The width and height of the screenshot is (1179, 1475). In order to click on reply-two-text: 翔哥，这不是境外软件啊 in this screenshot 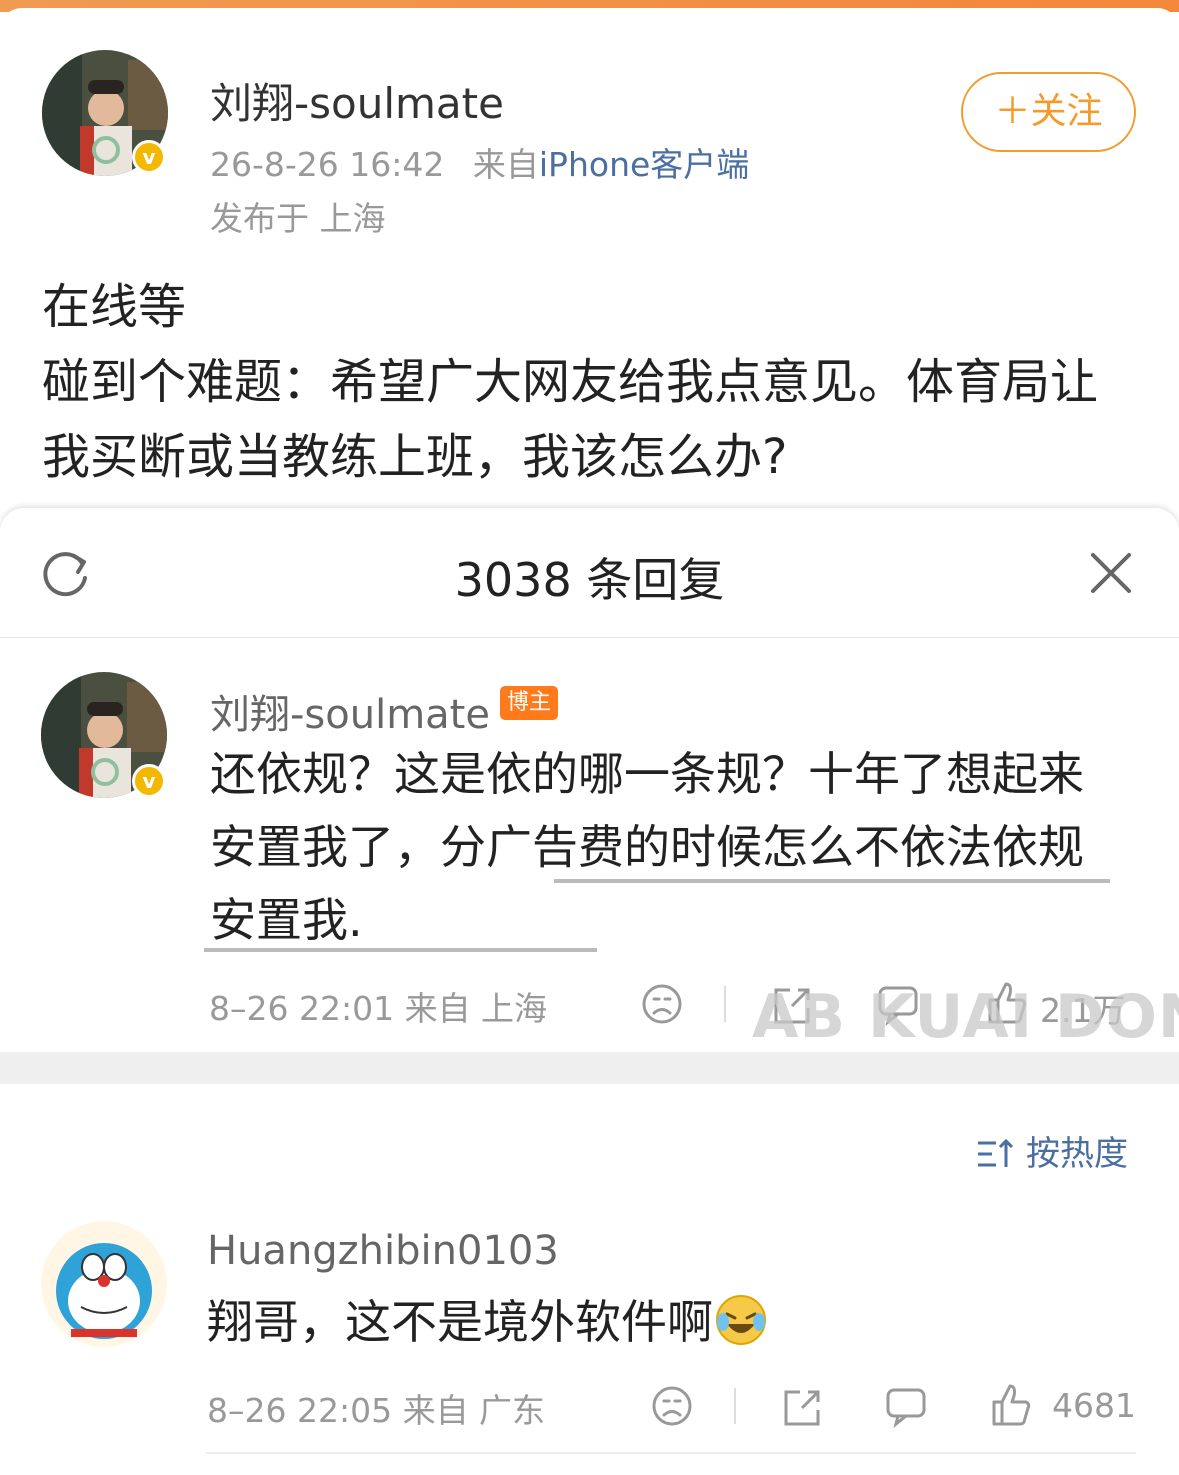, I will do `click(488, 1322)`.